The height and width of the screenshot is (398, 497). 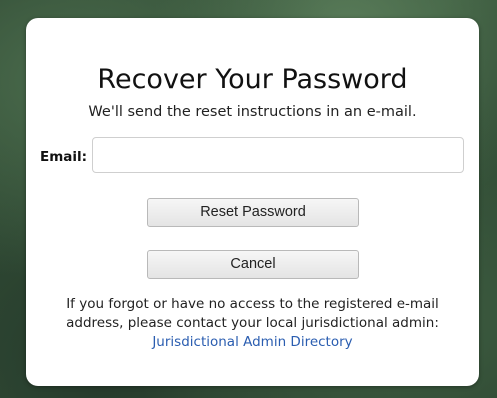 I want to click on admin-directory-link: Jurisdictional Admin Directory, so click(x=252, y=342).